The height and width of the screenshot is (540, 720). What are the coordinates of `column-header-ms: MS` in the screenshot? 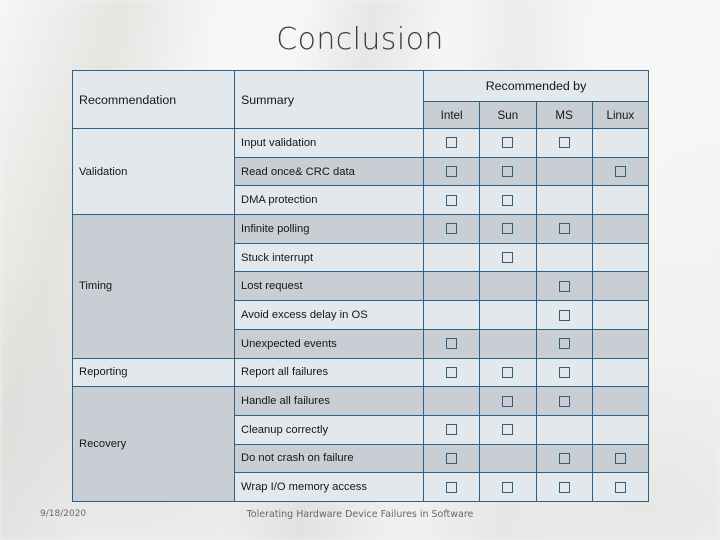 It's located at (564, 115).